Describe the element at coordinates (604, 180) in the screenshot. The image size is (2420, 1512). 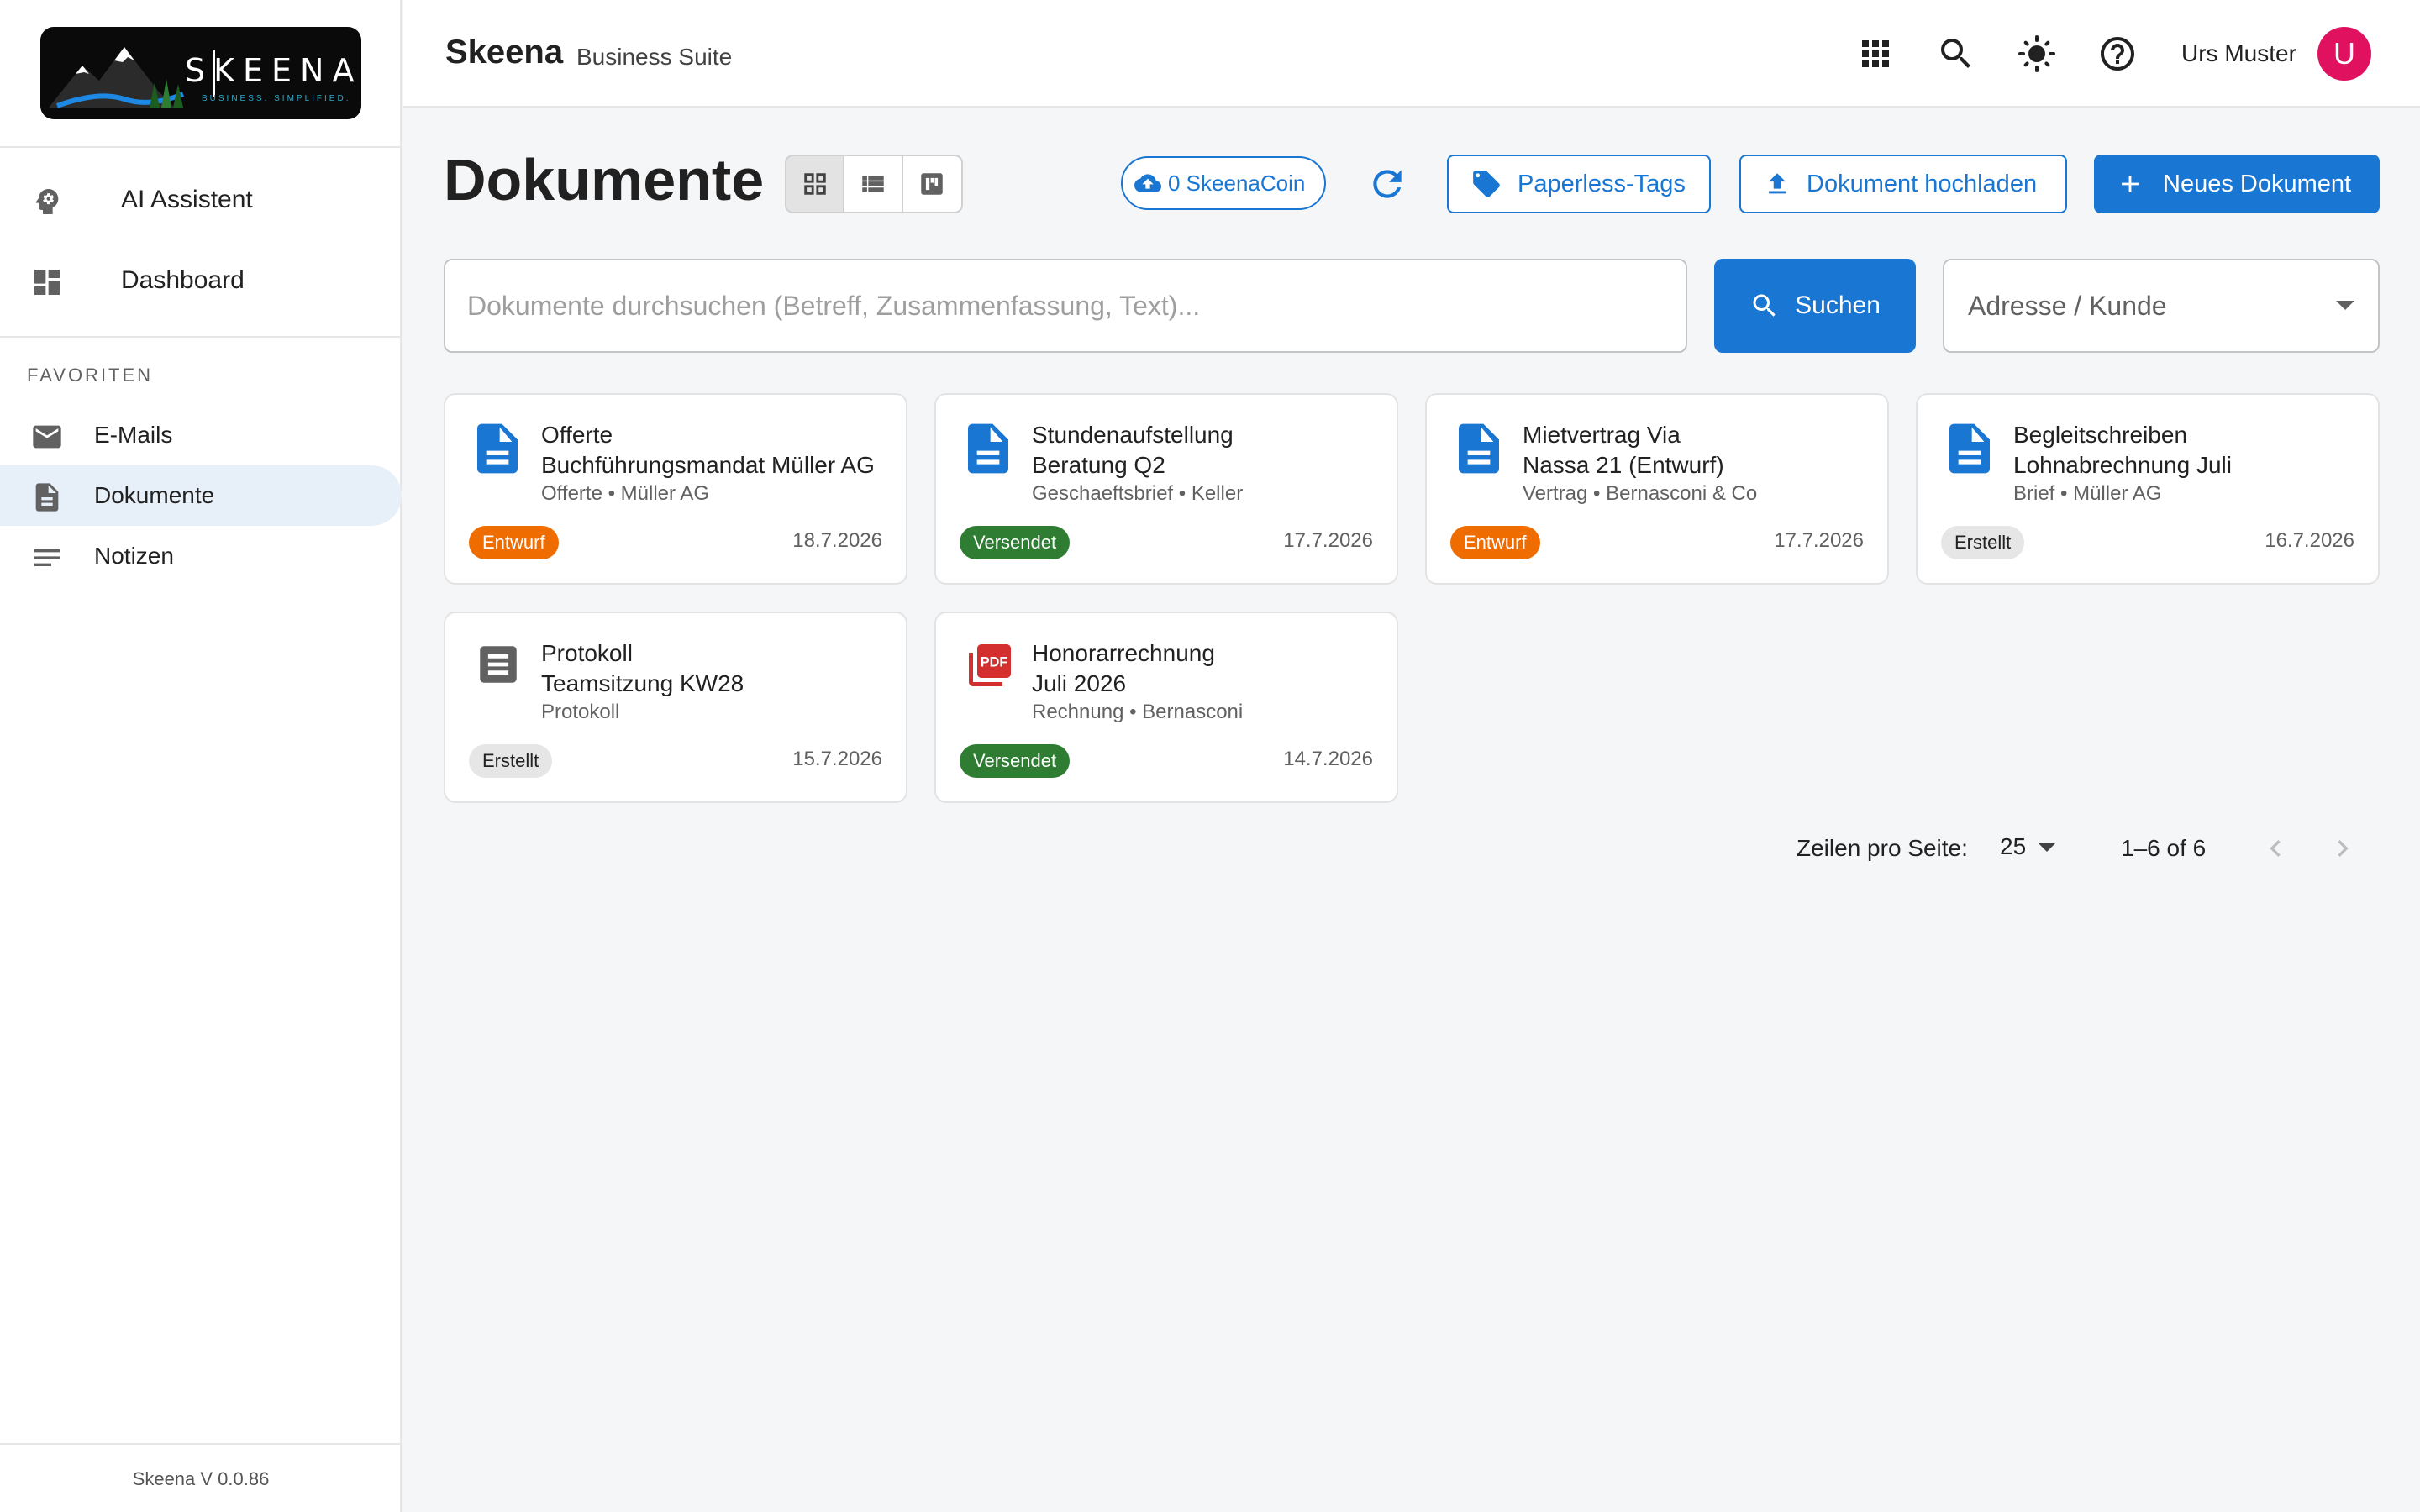
I see `page-title: Dokumente` at that location.